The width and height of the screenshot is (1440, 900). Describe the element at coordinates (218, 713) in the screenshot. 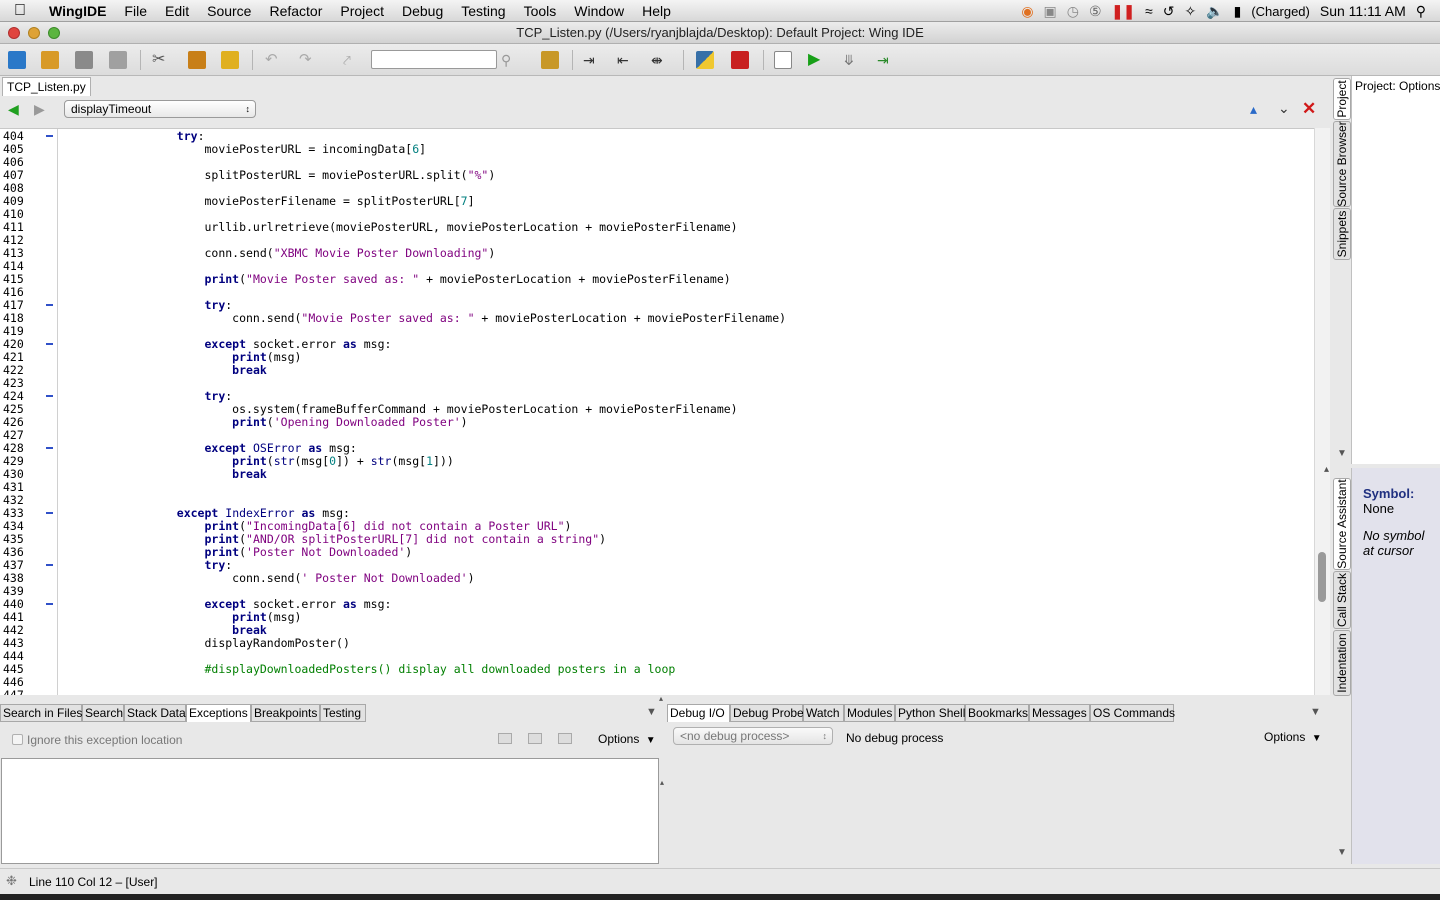

I see `tab-exceptions: Exceptions` at that location.